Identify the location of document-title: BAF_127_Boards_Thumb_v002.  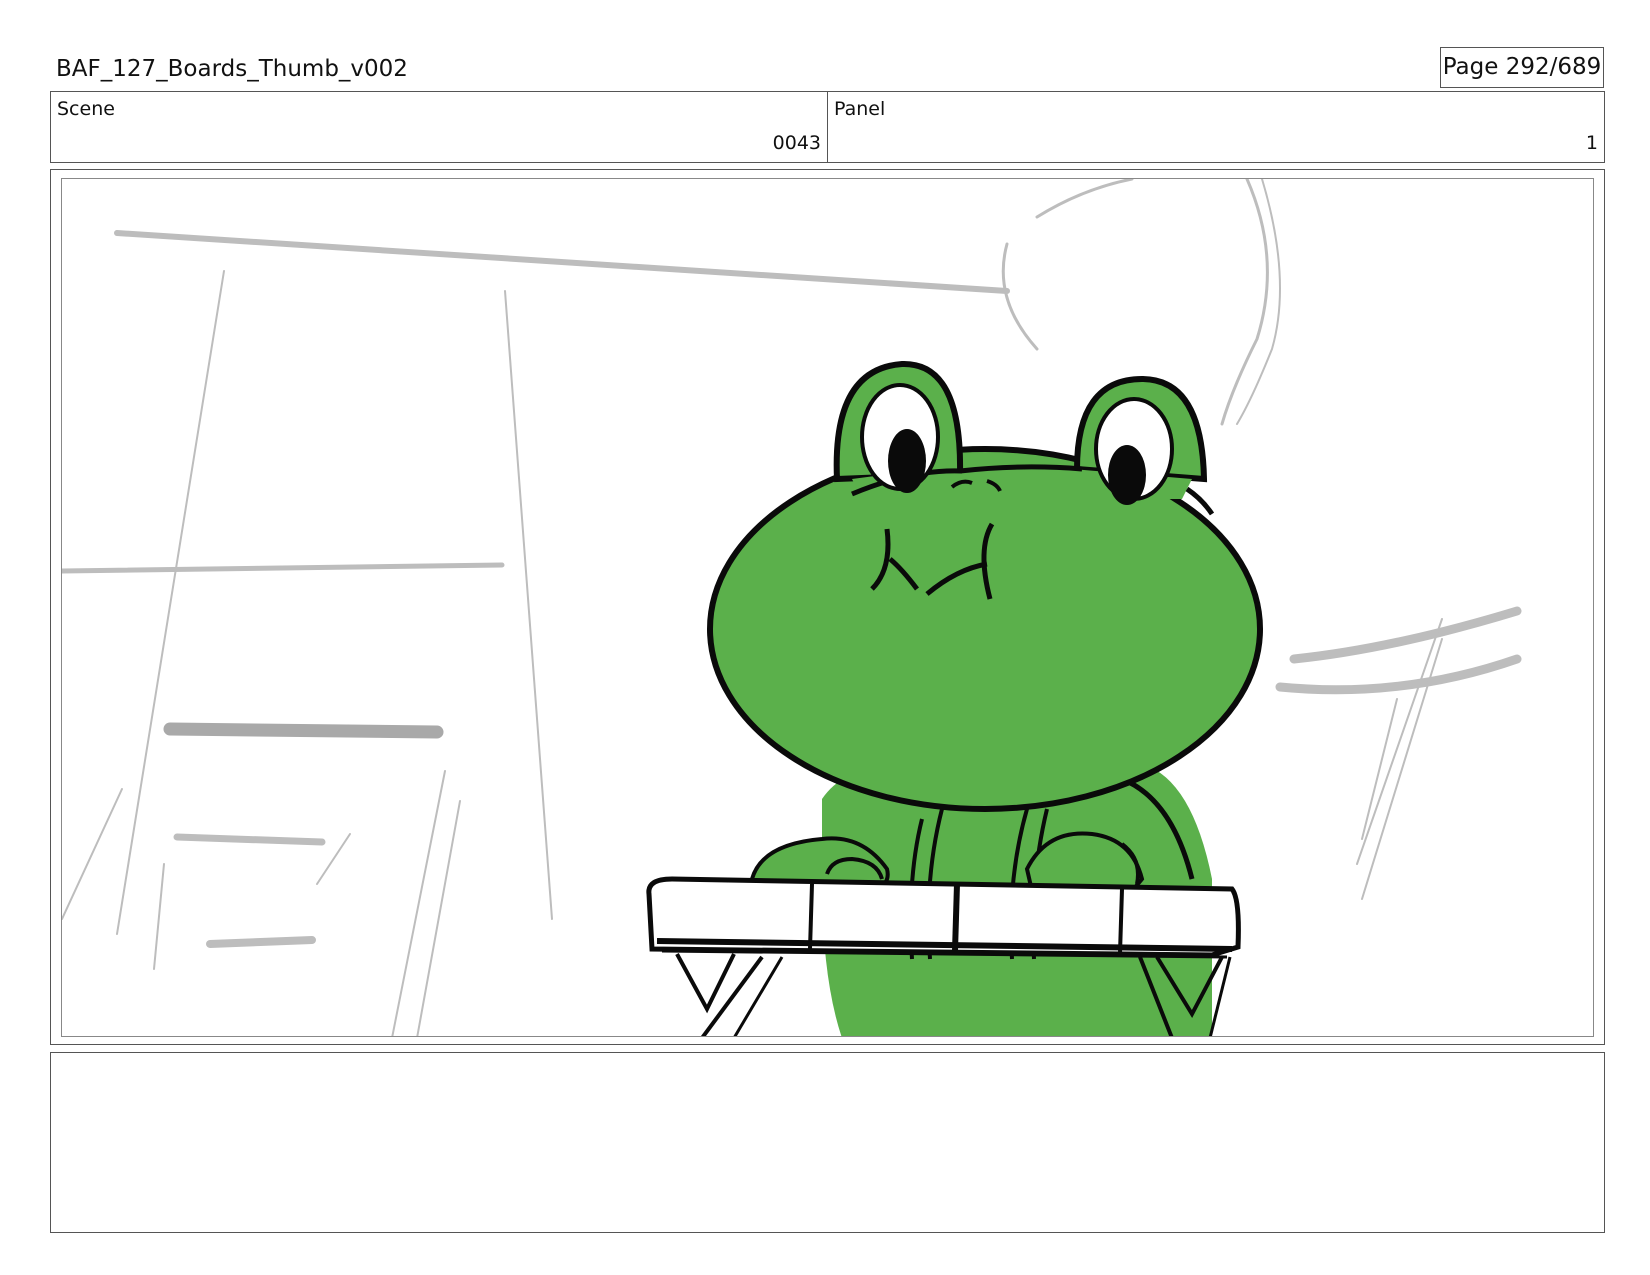
(232, 69).